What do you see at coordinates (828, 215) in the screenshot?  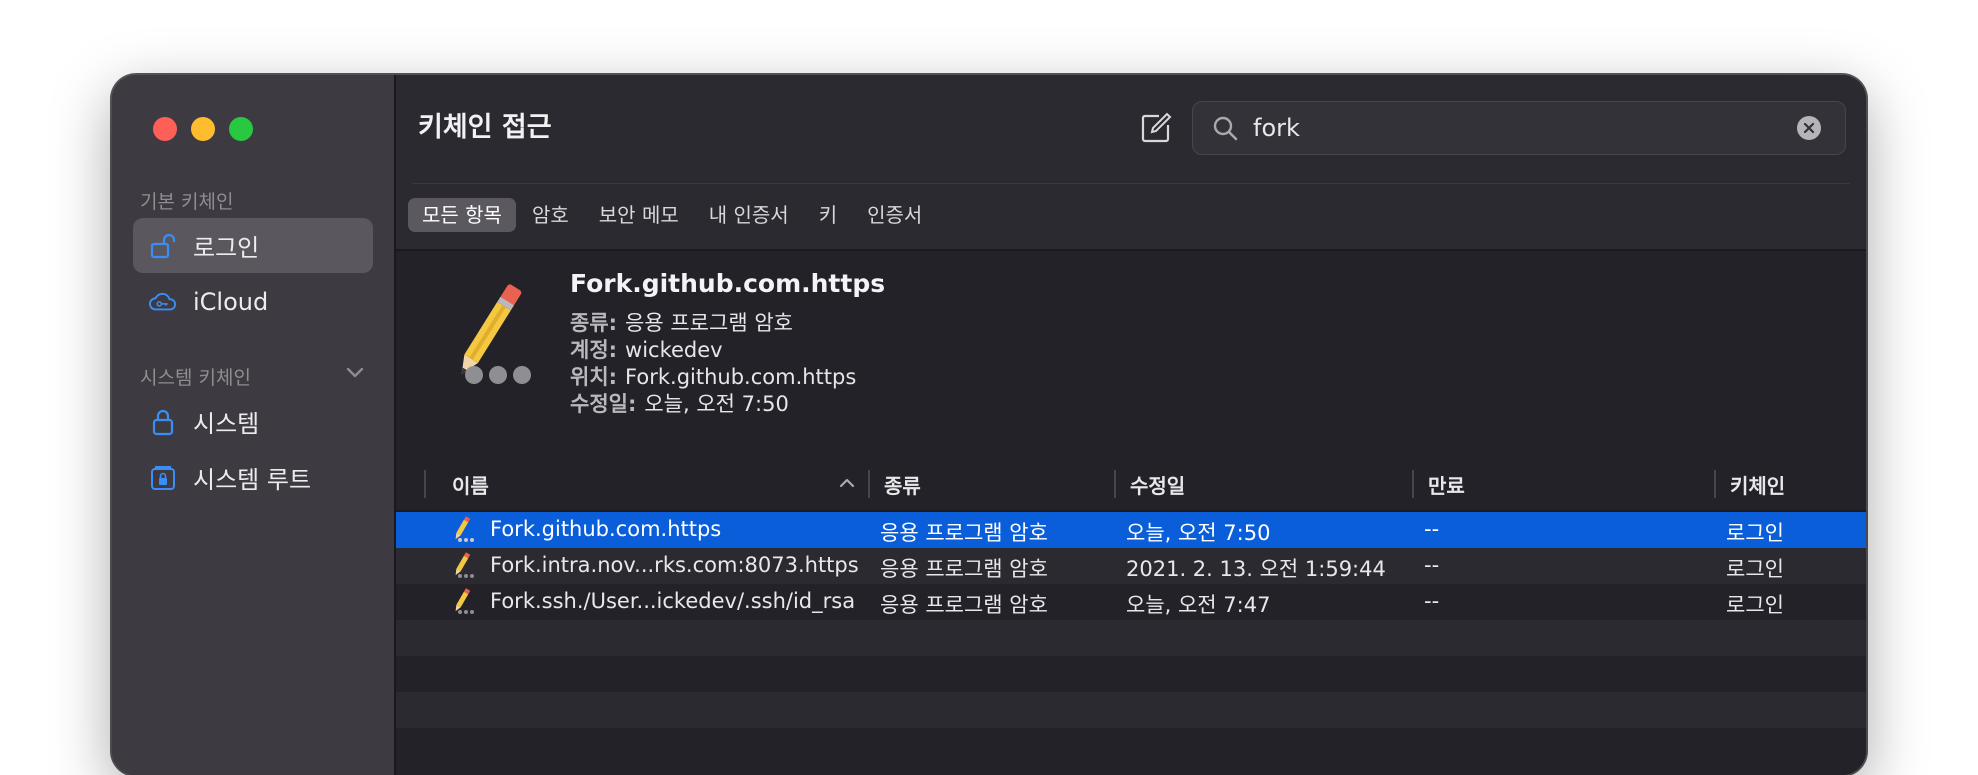 I see `tab-keys: 키` at bounding box center [828, 215].